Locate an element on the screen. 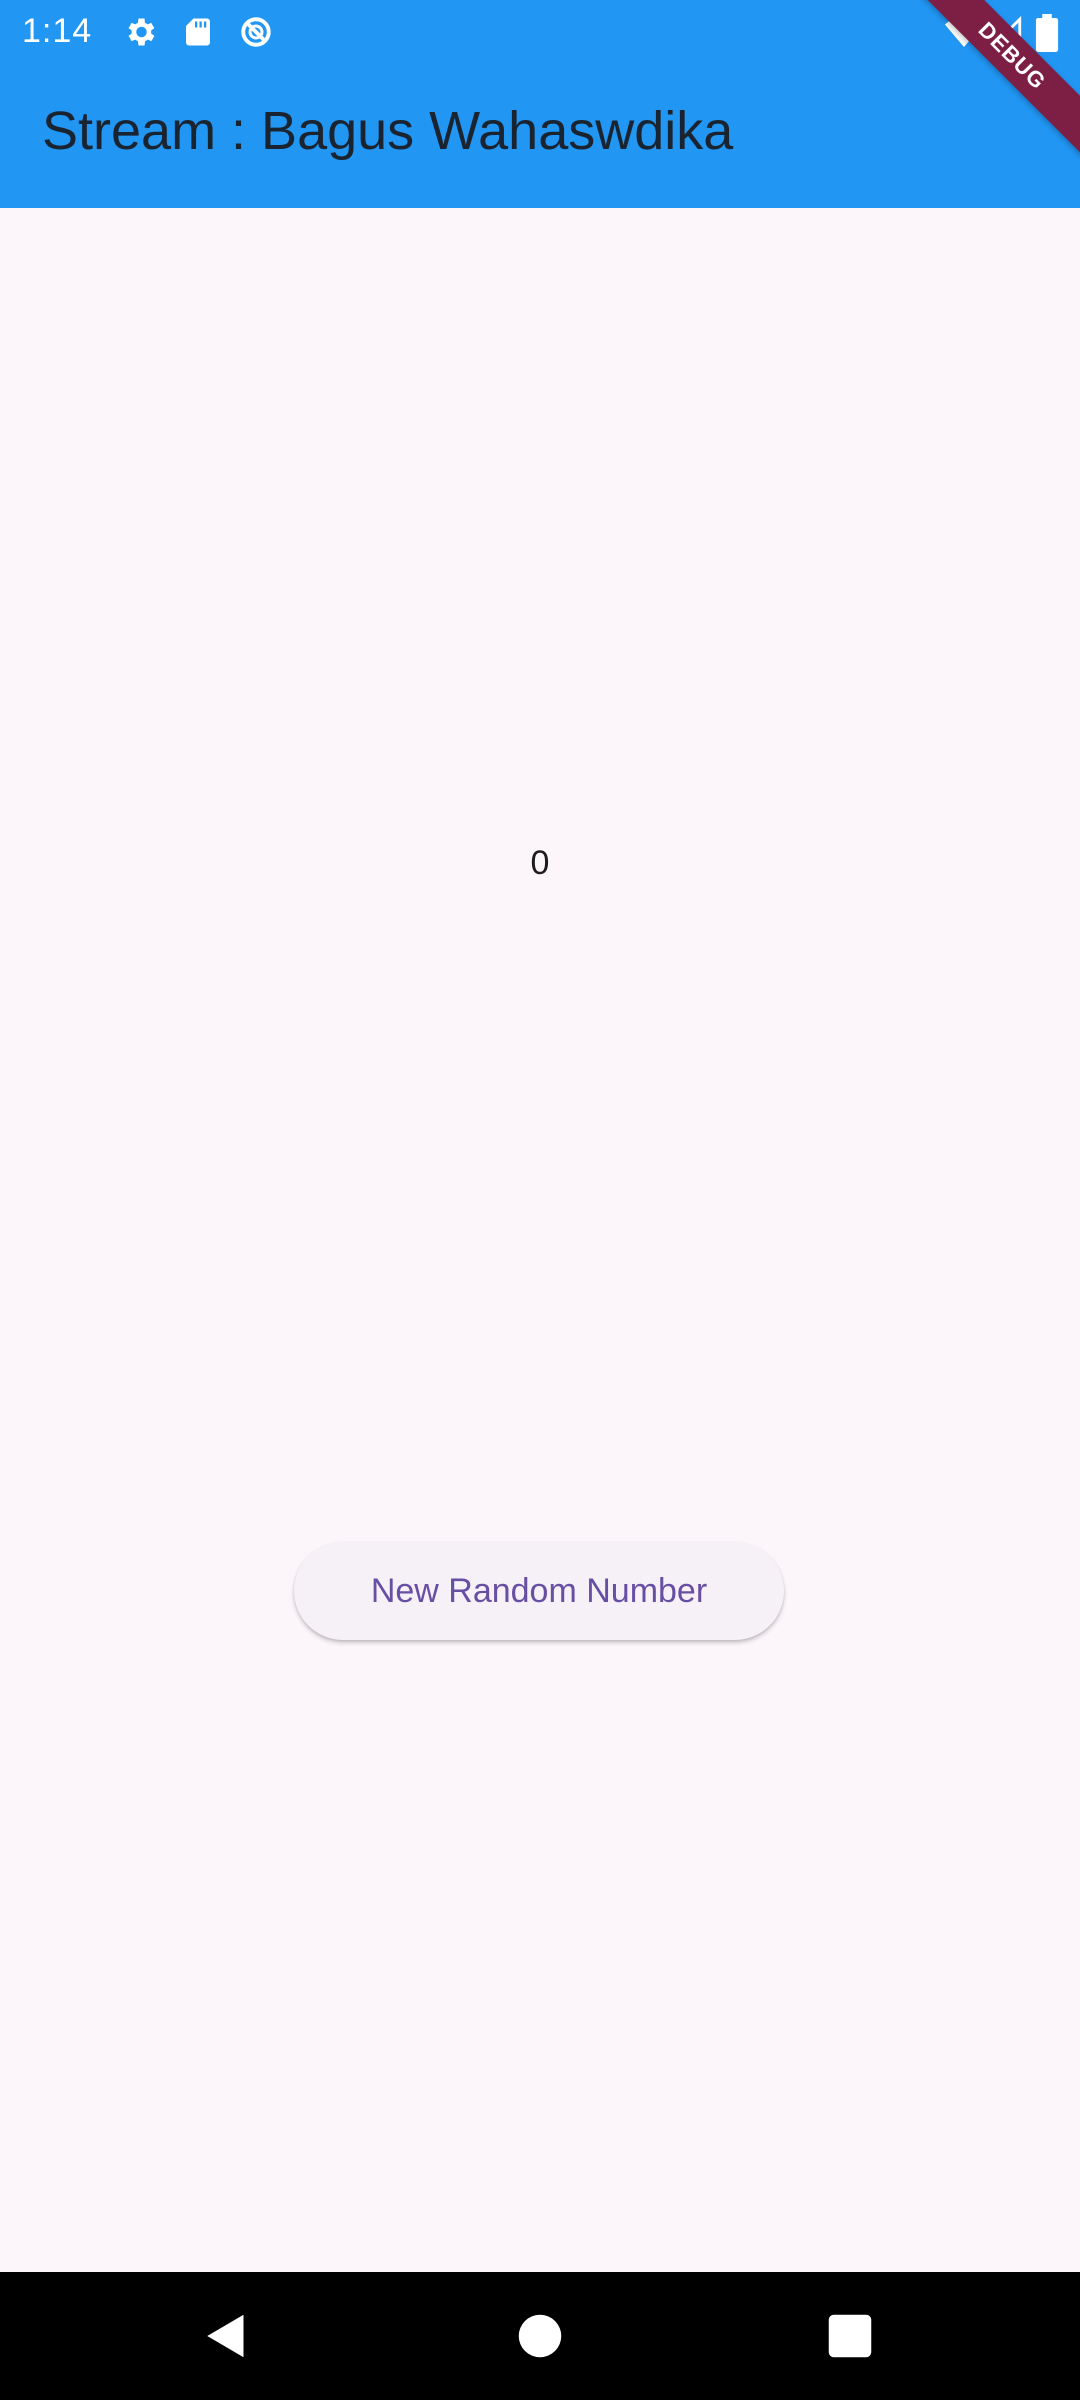  status-bar: 1:14 is located at coordinates (540, 32).